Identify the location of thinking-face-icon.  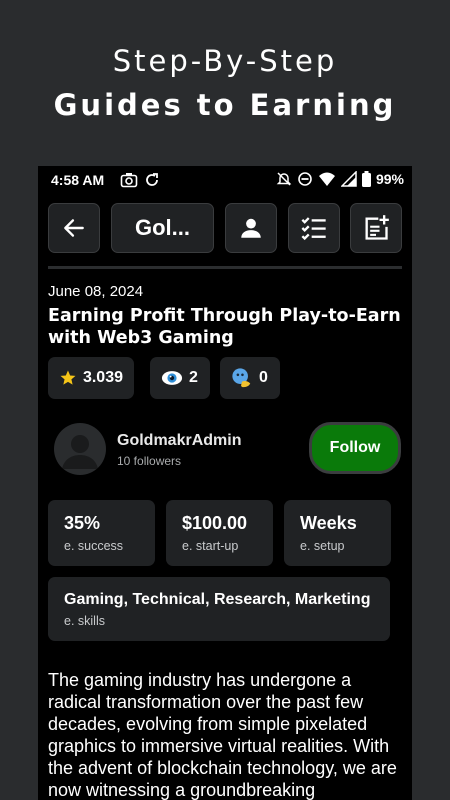
(241, 378).